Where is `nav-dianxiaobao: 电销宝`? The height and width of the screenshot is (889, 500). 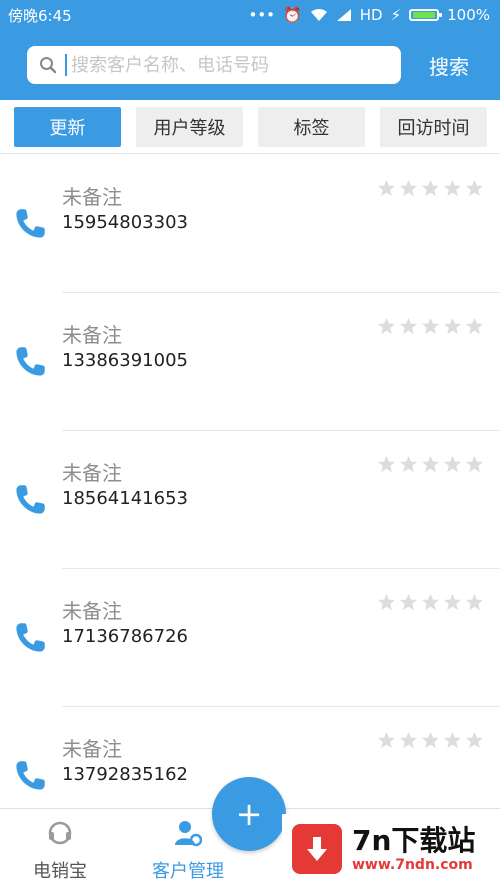 nav-dianxiaobao: 电销宝 is located at coordinates (60, 851).